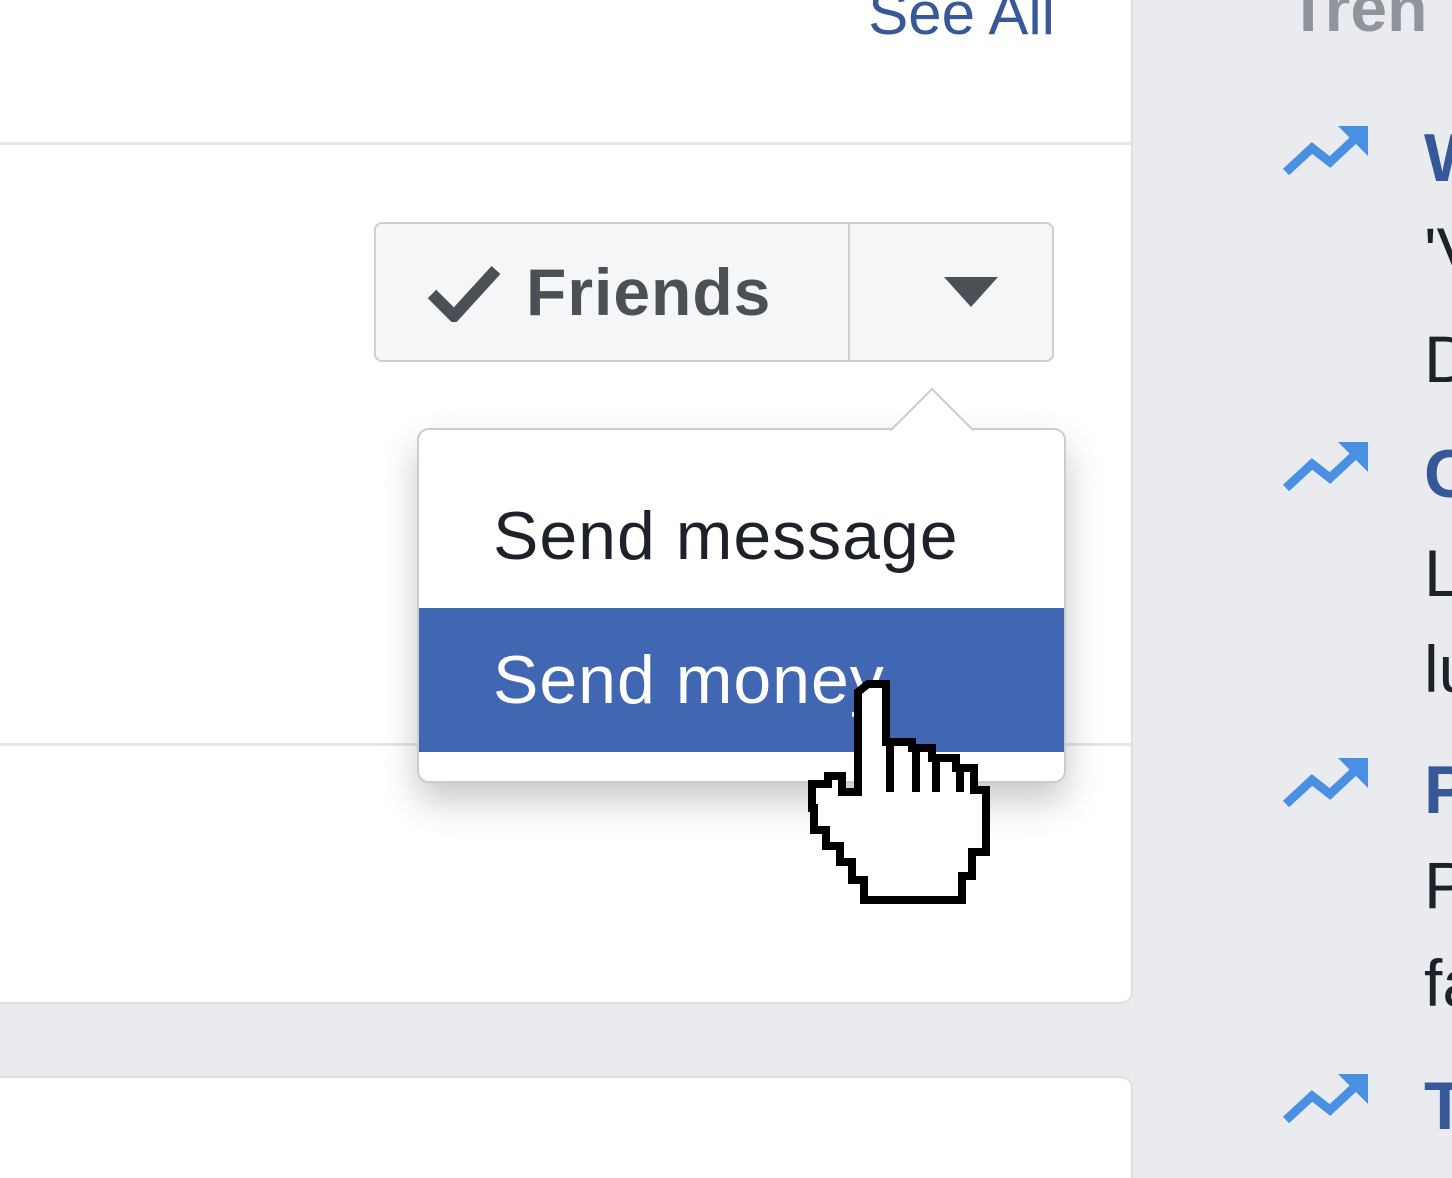 This screenshot has width=1452, height=1178. I want to click on friend-status-button-group: Friends, so click(714, 292).